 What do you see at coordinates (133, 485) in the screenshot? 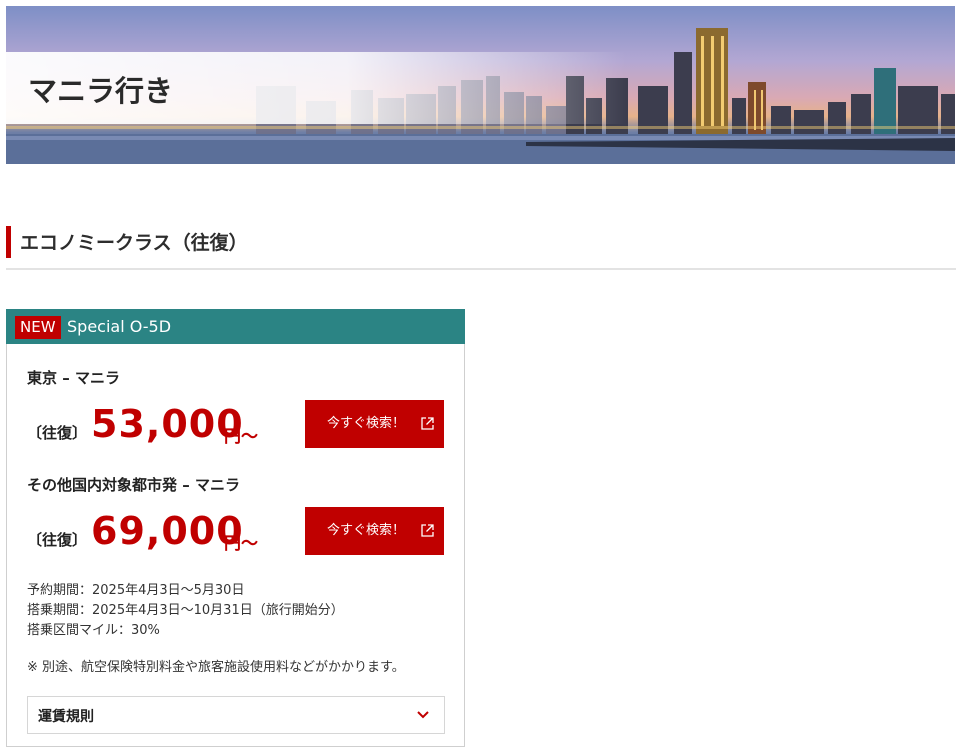
I see `route-label: その他国内対象都市発 – マニラ` at bounding box center [133, 485].